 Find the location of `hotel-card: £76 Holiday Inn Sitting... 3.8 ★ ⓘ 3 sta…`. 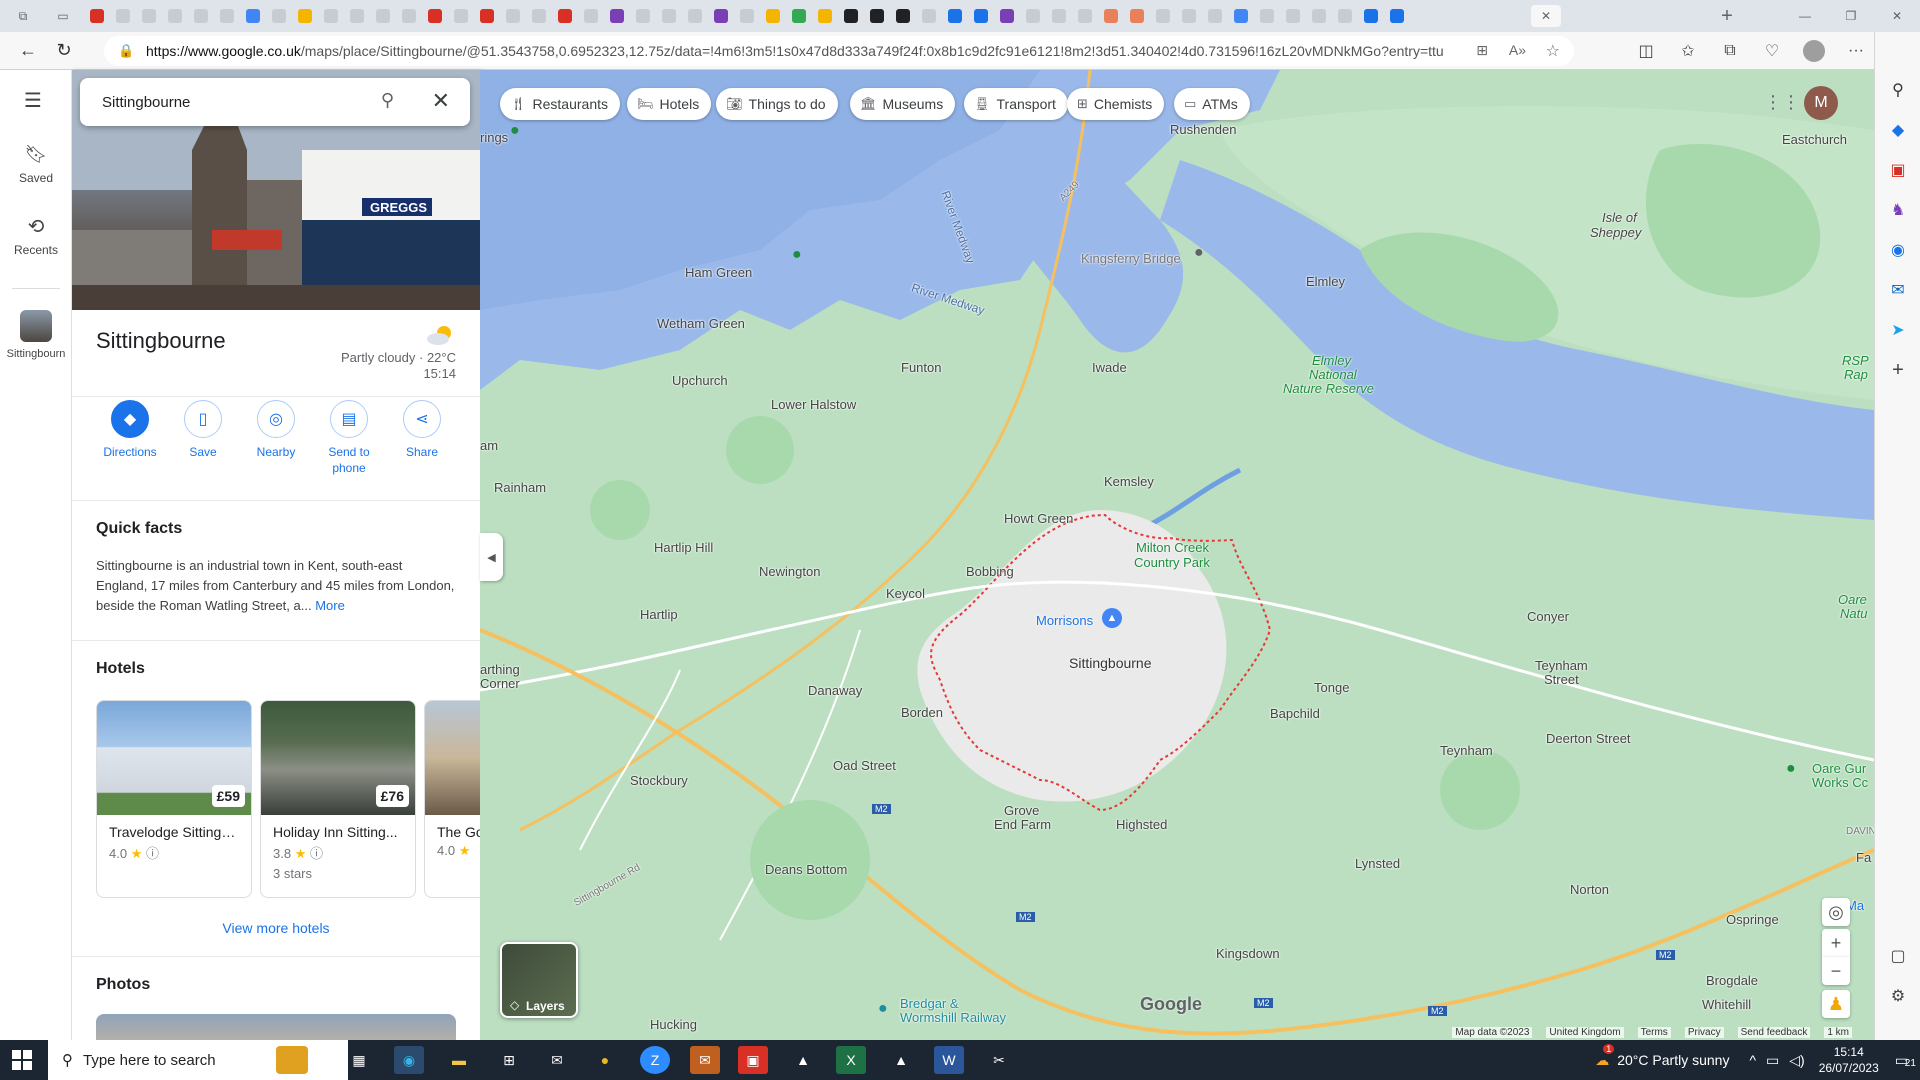

hotel-card: £76 Holiday Inn Sitting... 3.8 ★ ⓘ 3 sta… is located at coordinates (338, 799).